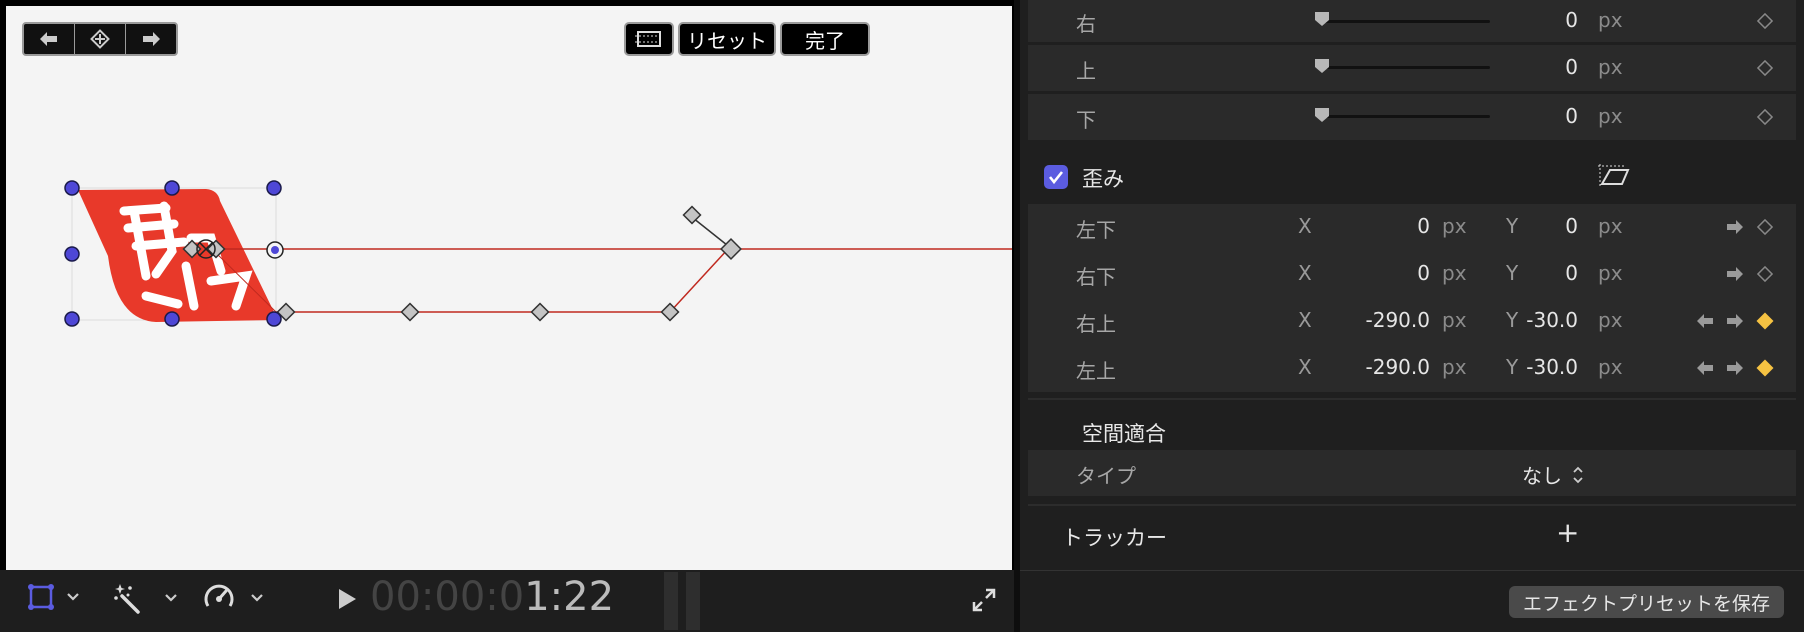 The image size is (1804, 632). What do you see at coordinates (1412, 176) in the screenshot?
I see `distort-section-header: 歪み` at bounding box center [1412, 176].